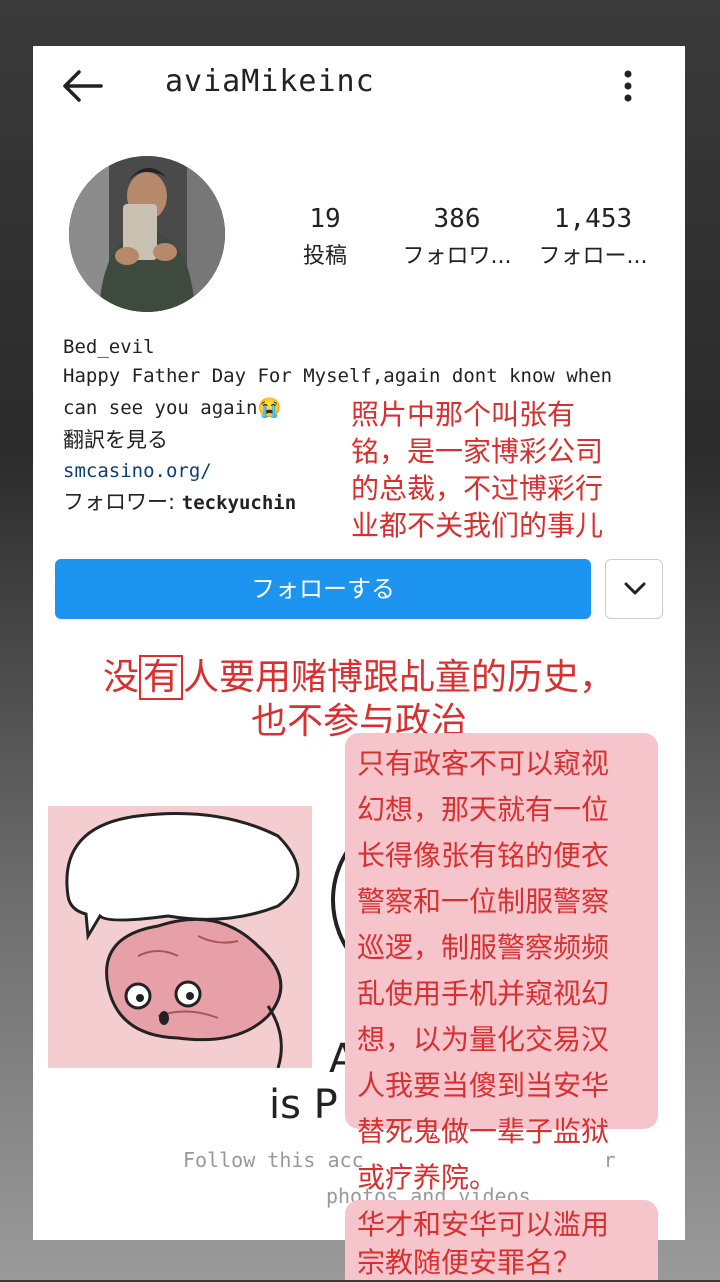  I want to click on annotation-box-1-line: 人我要当傻到当安华, so click(483, 1085).